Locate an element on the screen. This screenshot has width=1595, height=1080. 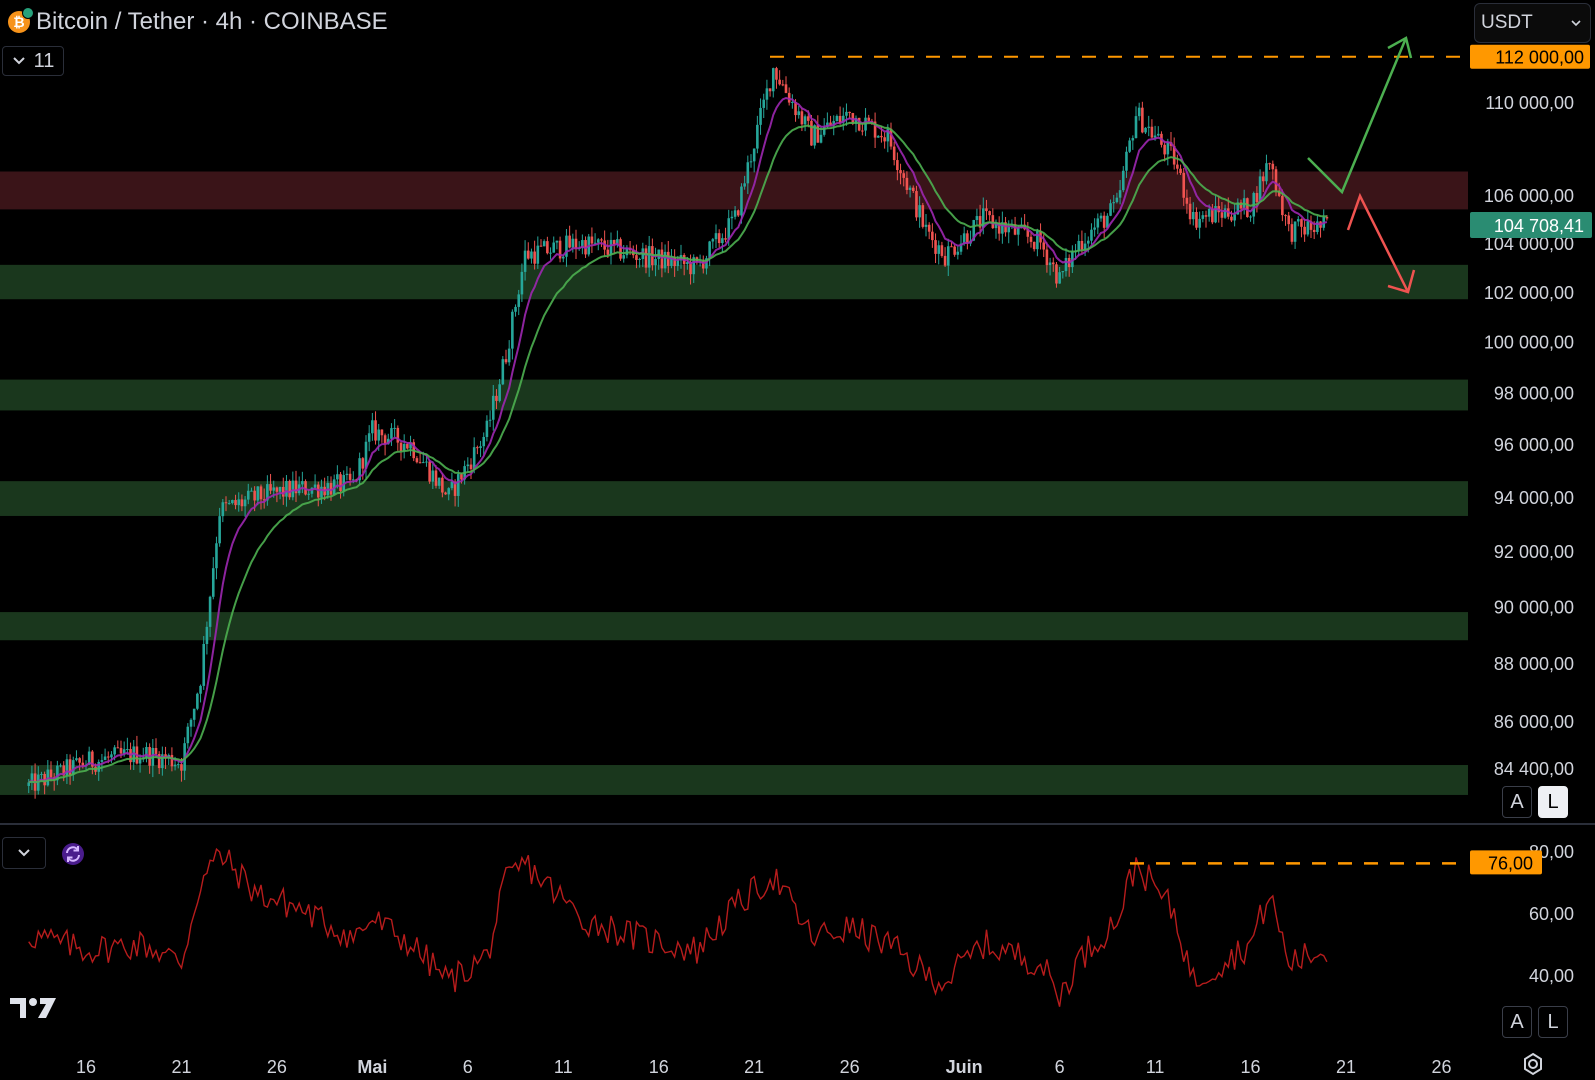
currency-select: USDT is located at coordinates (1532, 23).